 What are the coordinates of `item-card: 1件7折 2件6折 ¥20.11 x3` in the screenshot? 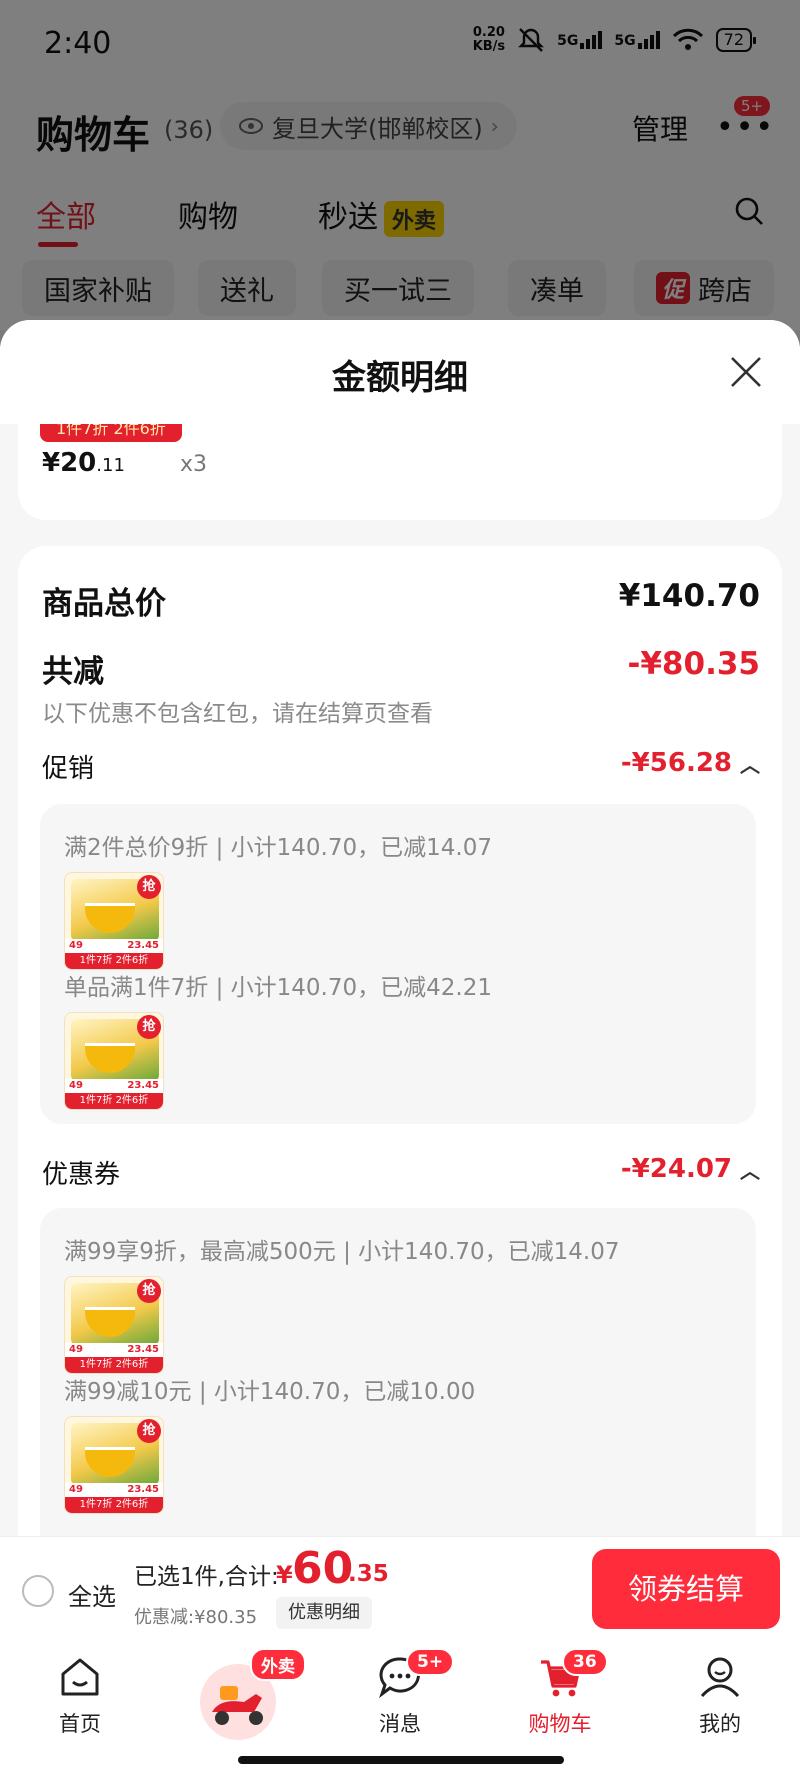 It's located at (400, 472).